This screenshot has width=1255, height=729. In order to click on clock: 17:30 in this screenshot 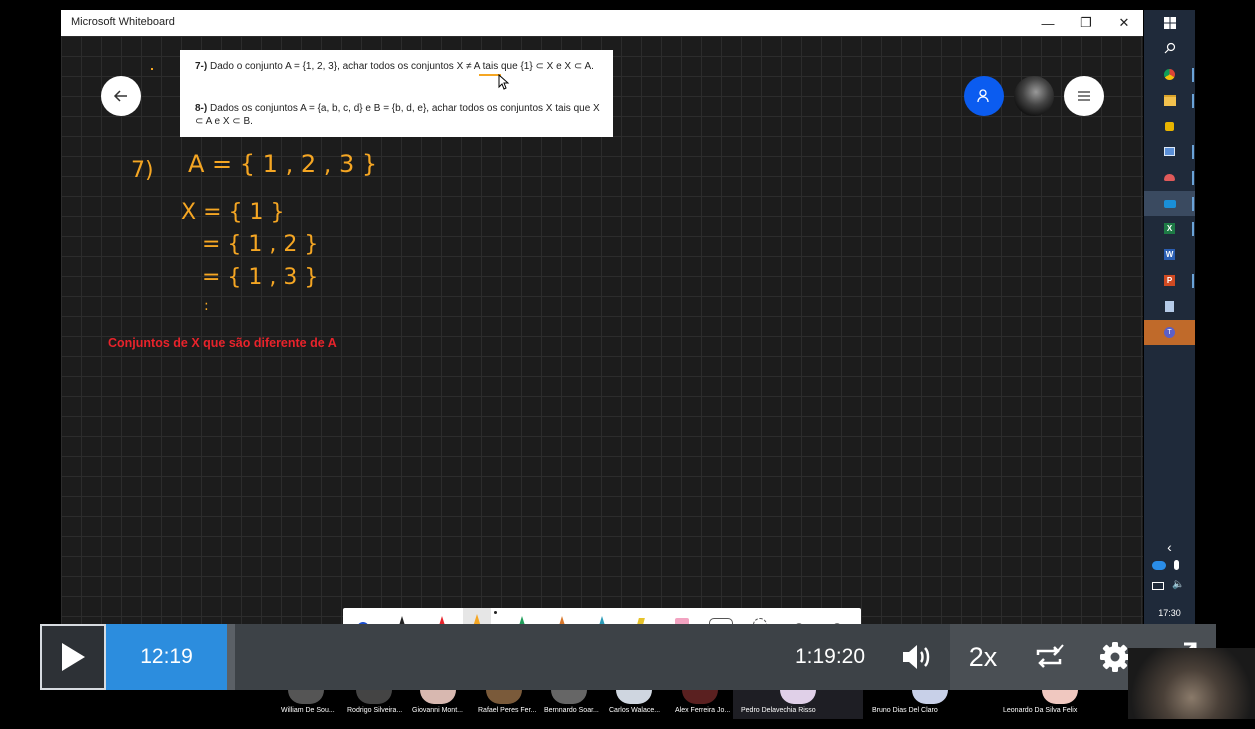, I will do `click(1169, 613)`.